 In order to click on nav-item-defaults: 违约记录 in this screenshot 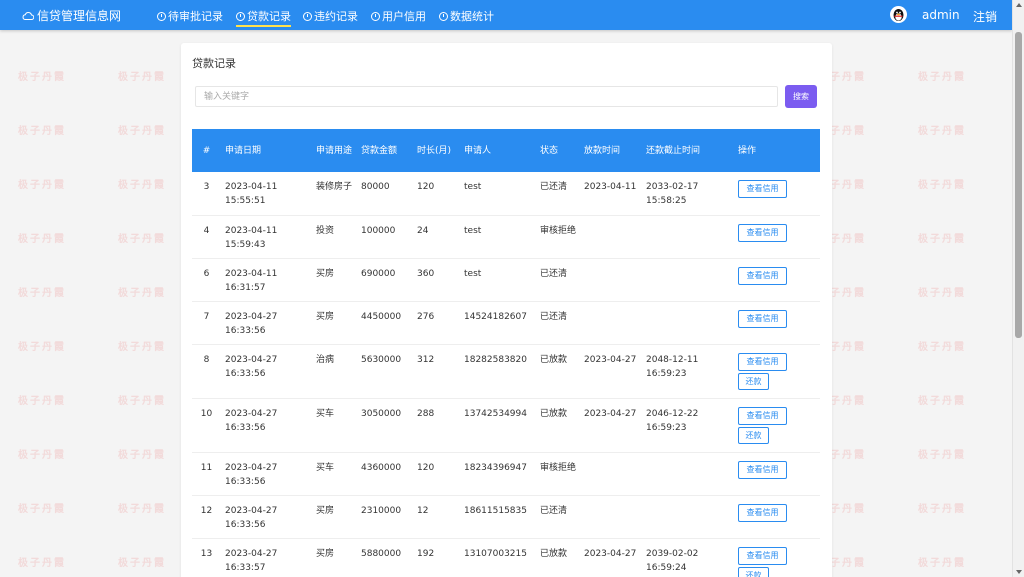, I will do `click(330, 16)`.